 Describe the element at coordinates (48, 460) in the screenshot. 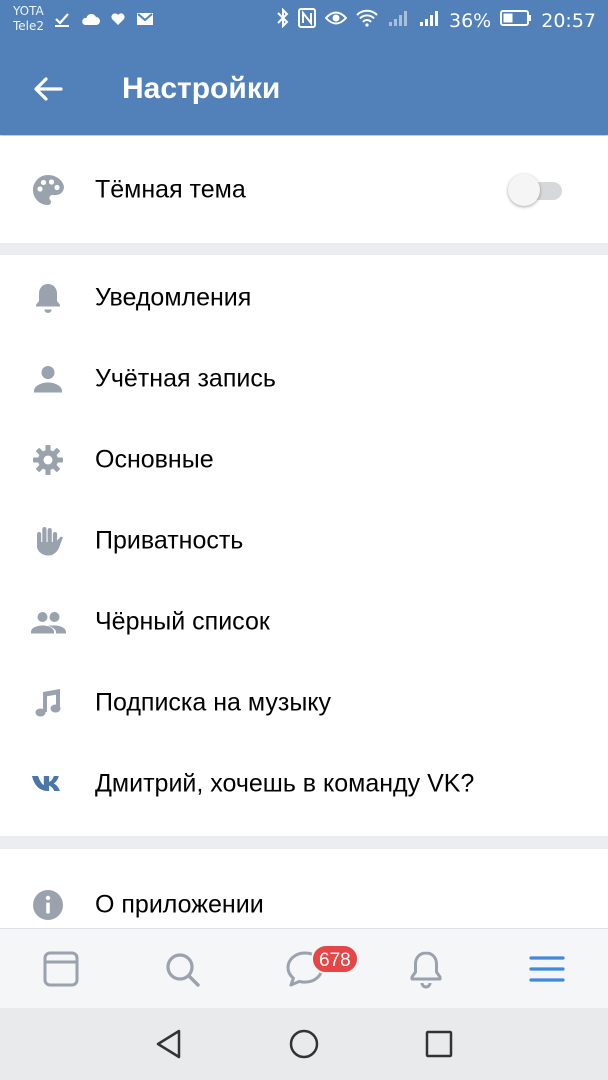

I see `gear-icon` at that location.